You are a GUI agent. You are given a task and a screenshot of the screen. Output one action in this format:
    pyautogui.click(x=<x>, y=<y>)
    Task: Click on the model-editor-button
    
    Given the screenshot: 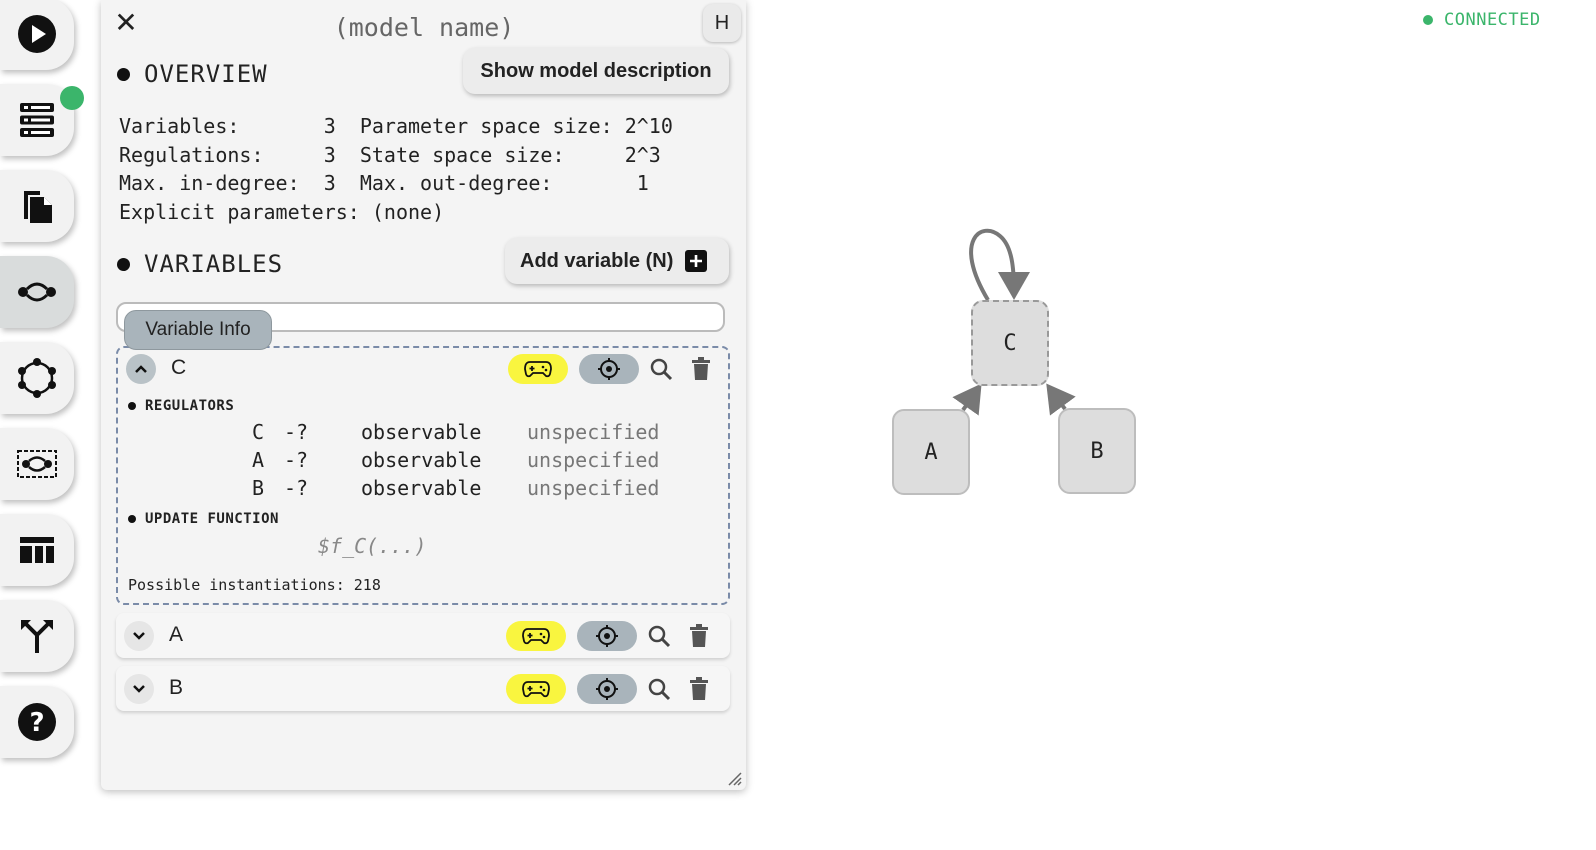 What is the action you would take?
    pyautogui.click(x=37, y=292)
    